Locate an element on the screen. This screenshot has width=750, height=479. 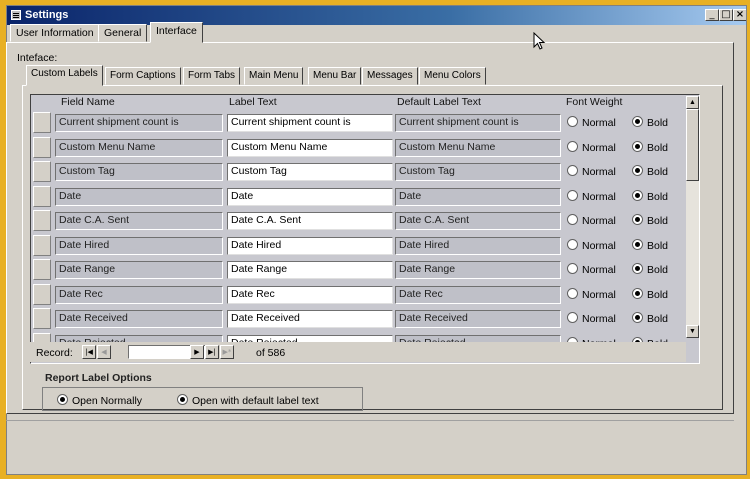
new-record-icon: ▶* is located at coordinates (227, 352).